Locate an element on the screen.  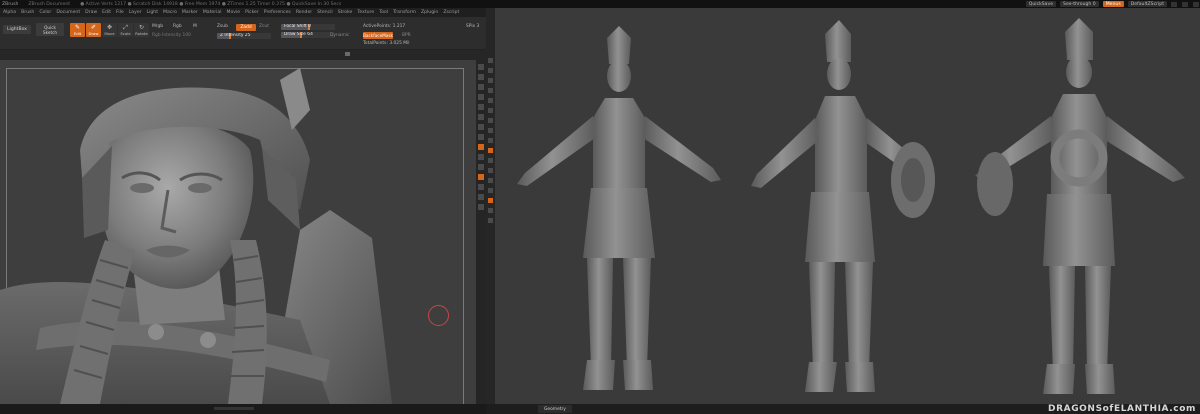
status-scroll is located at coordinates (234, 408).